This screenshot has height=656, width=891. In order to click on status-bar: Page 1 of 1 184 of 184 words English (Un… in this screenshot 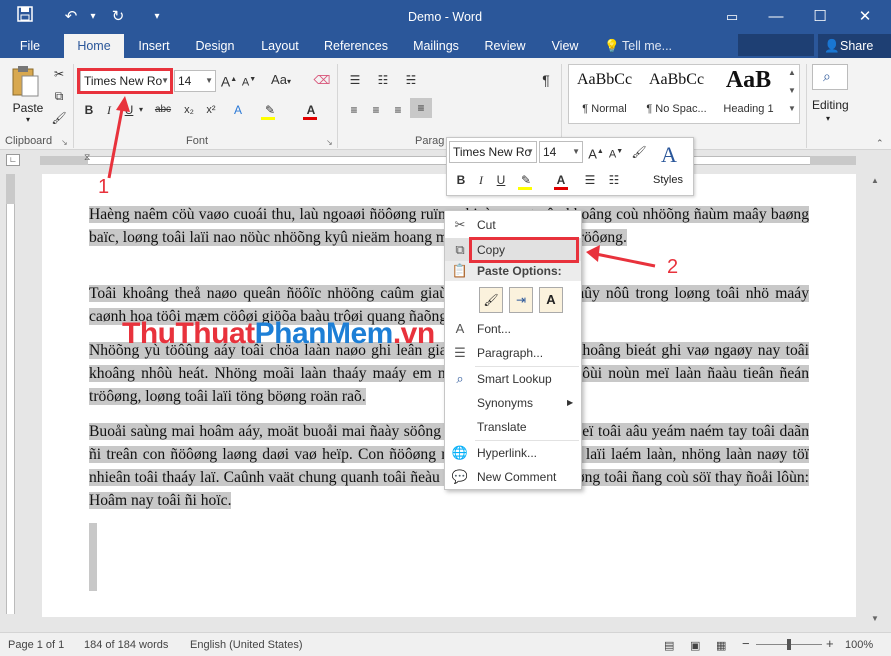, I will do `click(445, 644)`.